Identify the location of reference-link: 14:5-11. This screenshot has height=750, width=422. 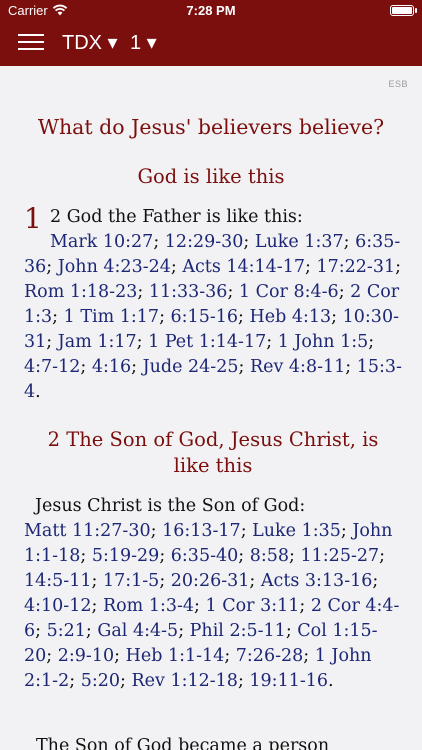
(57, 581).